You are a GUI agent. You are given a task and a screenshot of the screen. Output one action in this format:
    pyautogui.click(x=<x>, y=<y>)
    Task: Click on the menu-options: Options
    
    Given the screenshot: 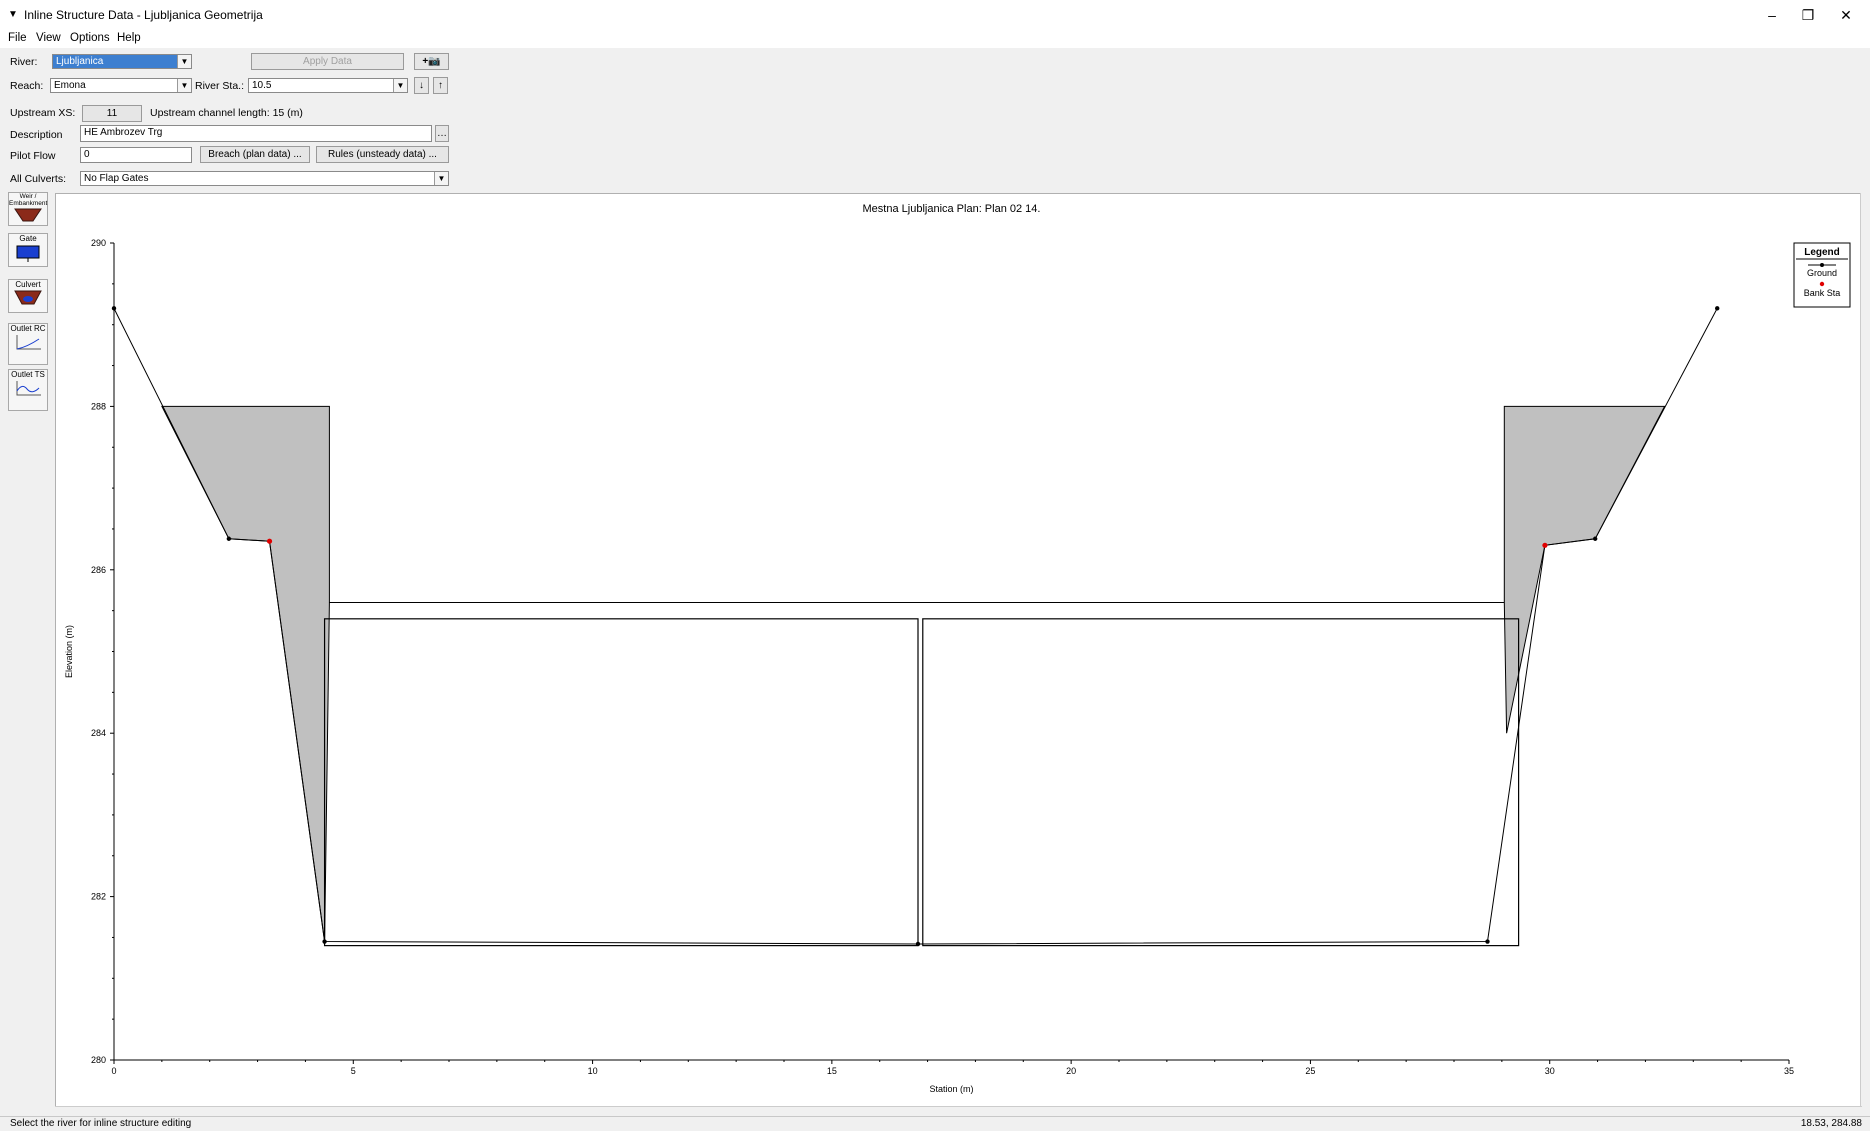 What is the action you would take?
    pyautogui.click(x=90, y=38)
    